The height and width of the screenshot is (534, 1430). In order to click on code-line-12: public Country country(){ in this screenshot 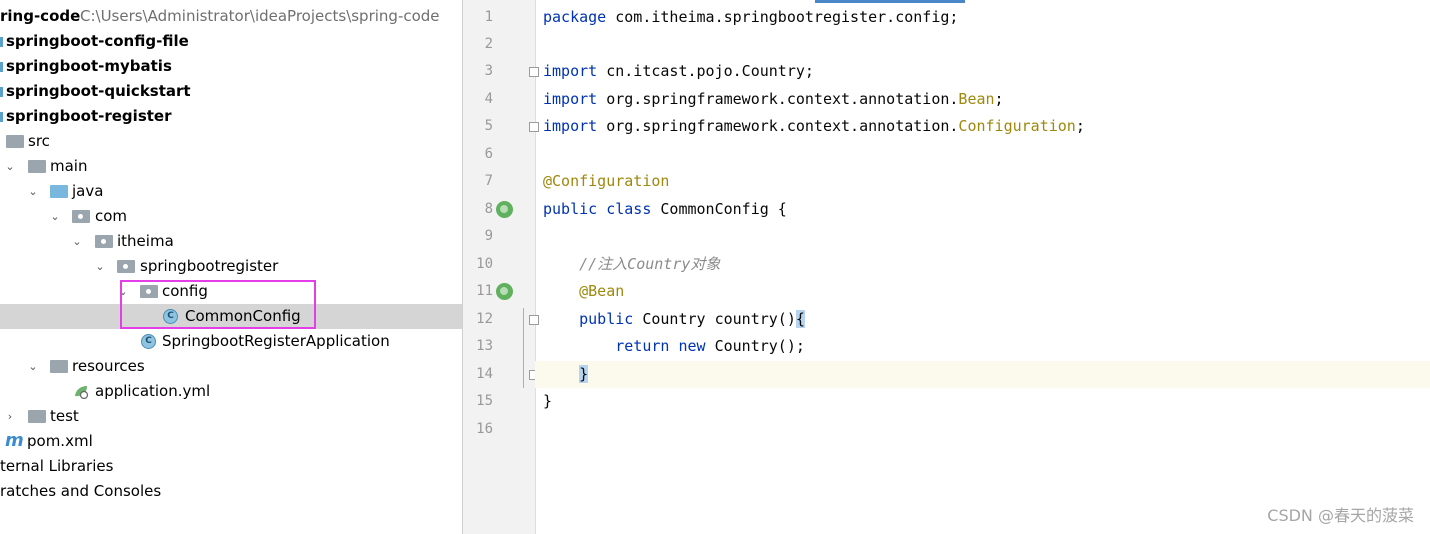, I will do `click(674, 319)`.